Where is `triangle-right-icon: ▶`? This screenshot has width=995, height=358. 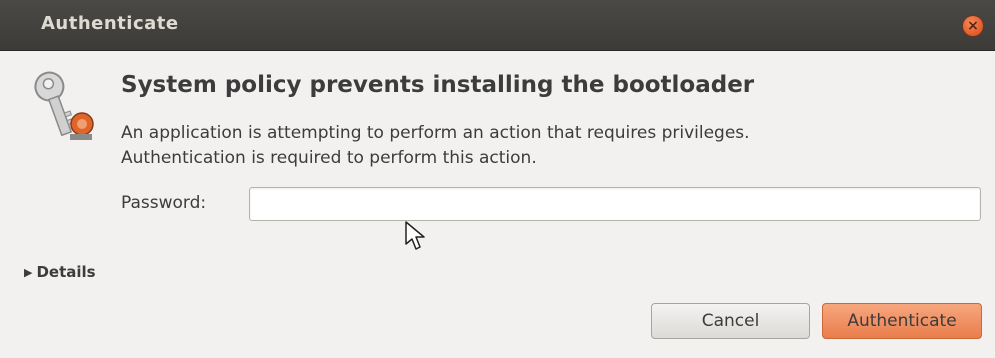 triangle-right-icon: ▶ is located at coordinates (28, 272).